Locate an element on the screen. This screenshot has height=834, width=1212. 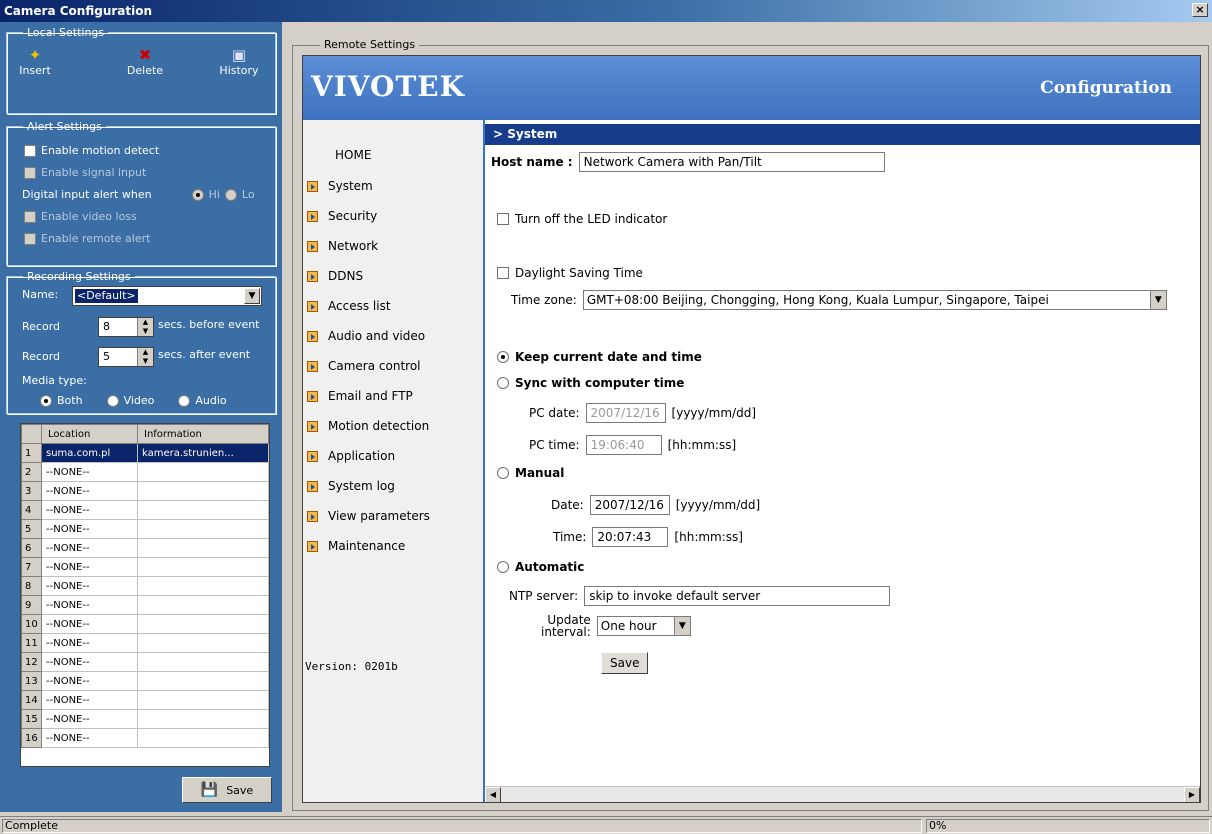
table-row: 11 --NONE-- is located at coordinates (145, 643).